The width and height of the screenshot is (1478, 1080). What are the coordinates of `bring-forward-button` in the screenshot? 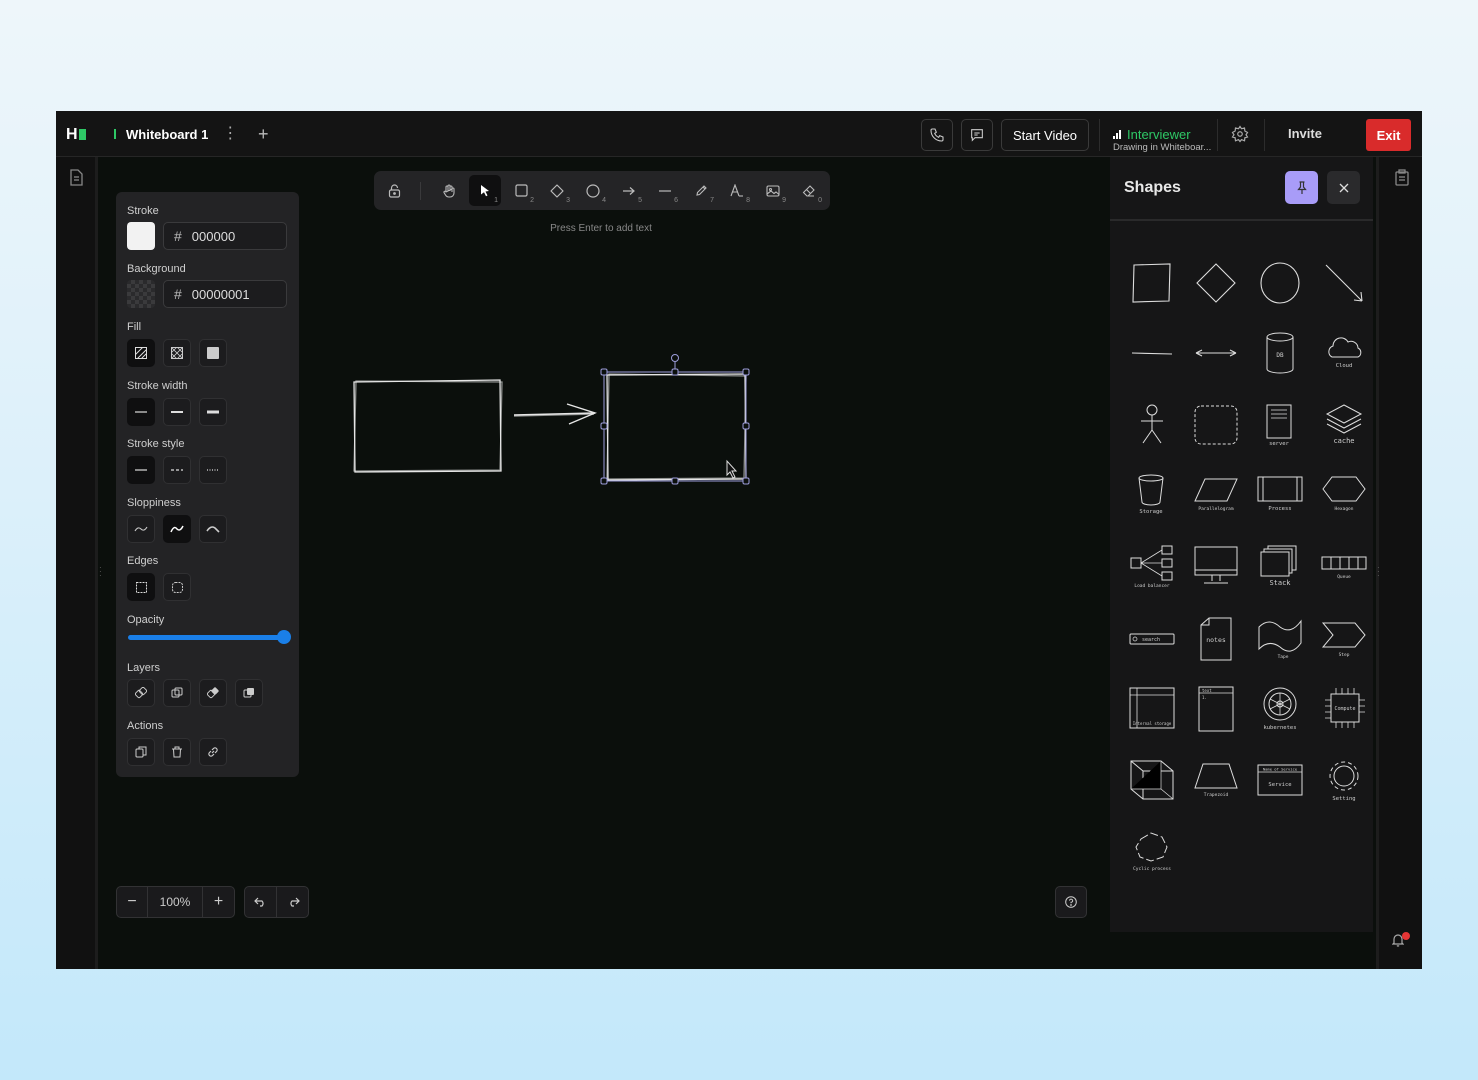 It's located at (213, 693).